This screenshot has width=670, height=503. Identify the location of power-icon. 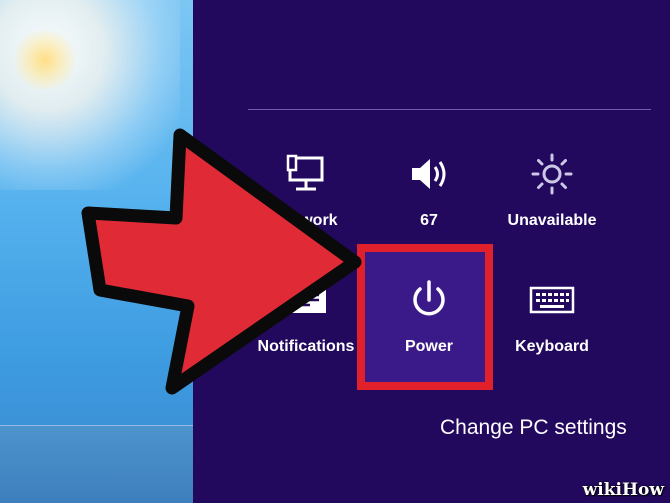
(429, 300).